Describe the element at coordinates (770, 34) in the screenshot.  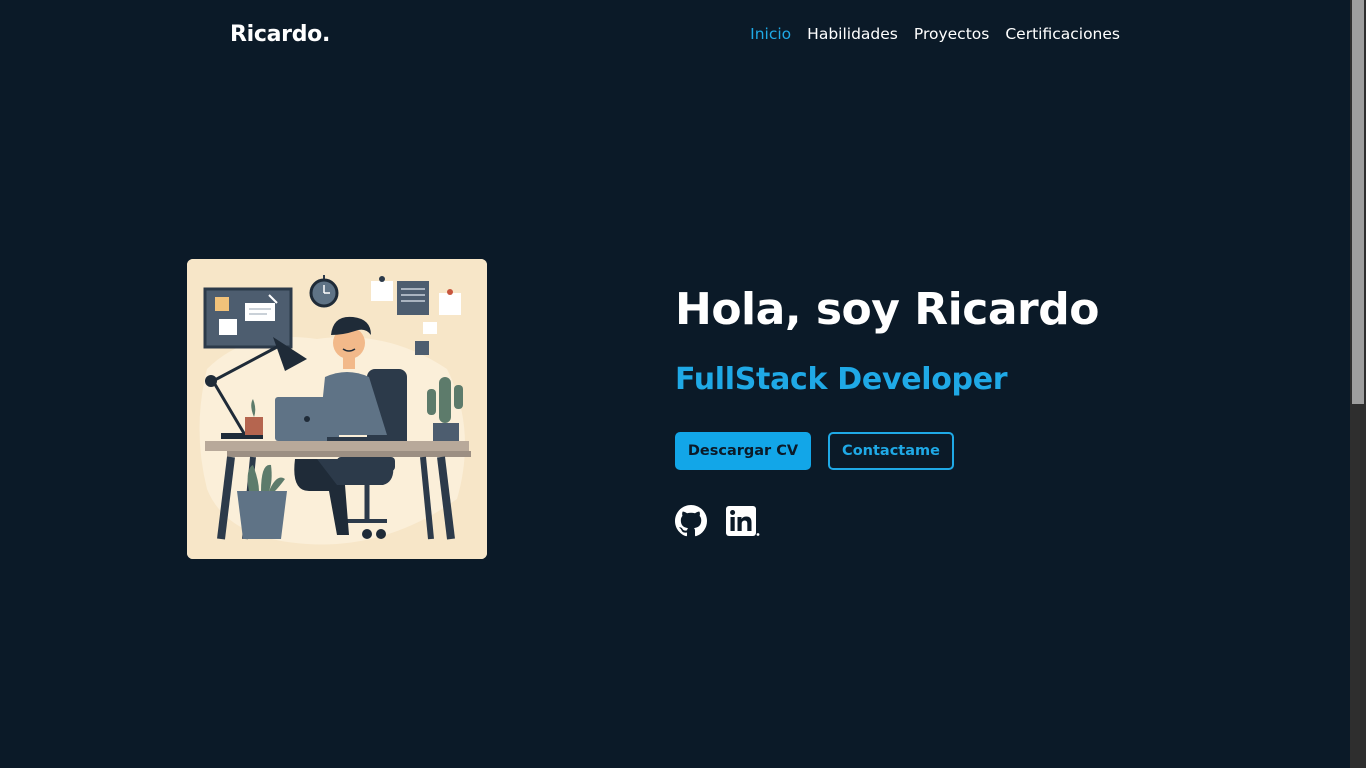
I see `nav-item-inicio: Inicio` at that location.